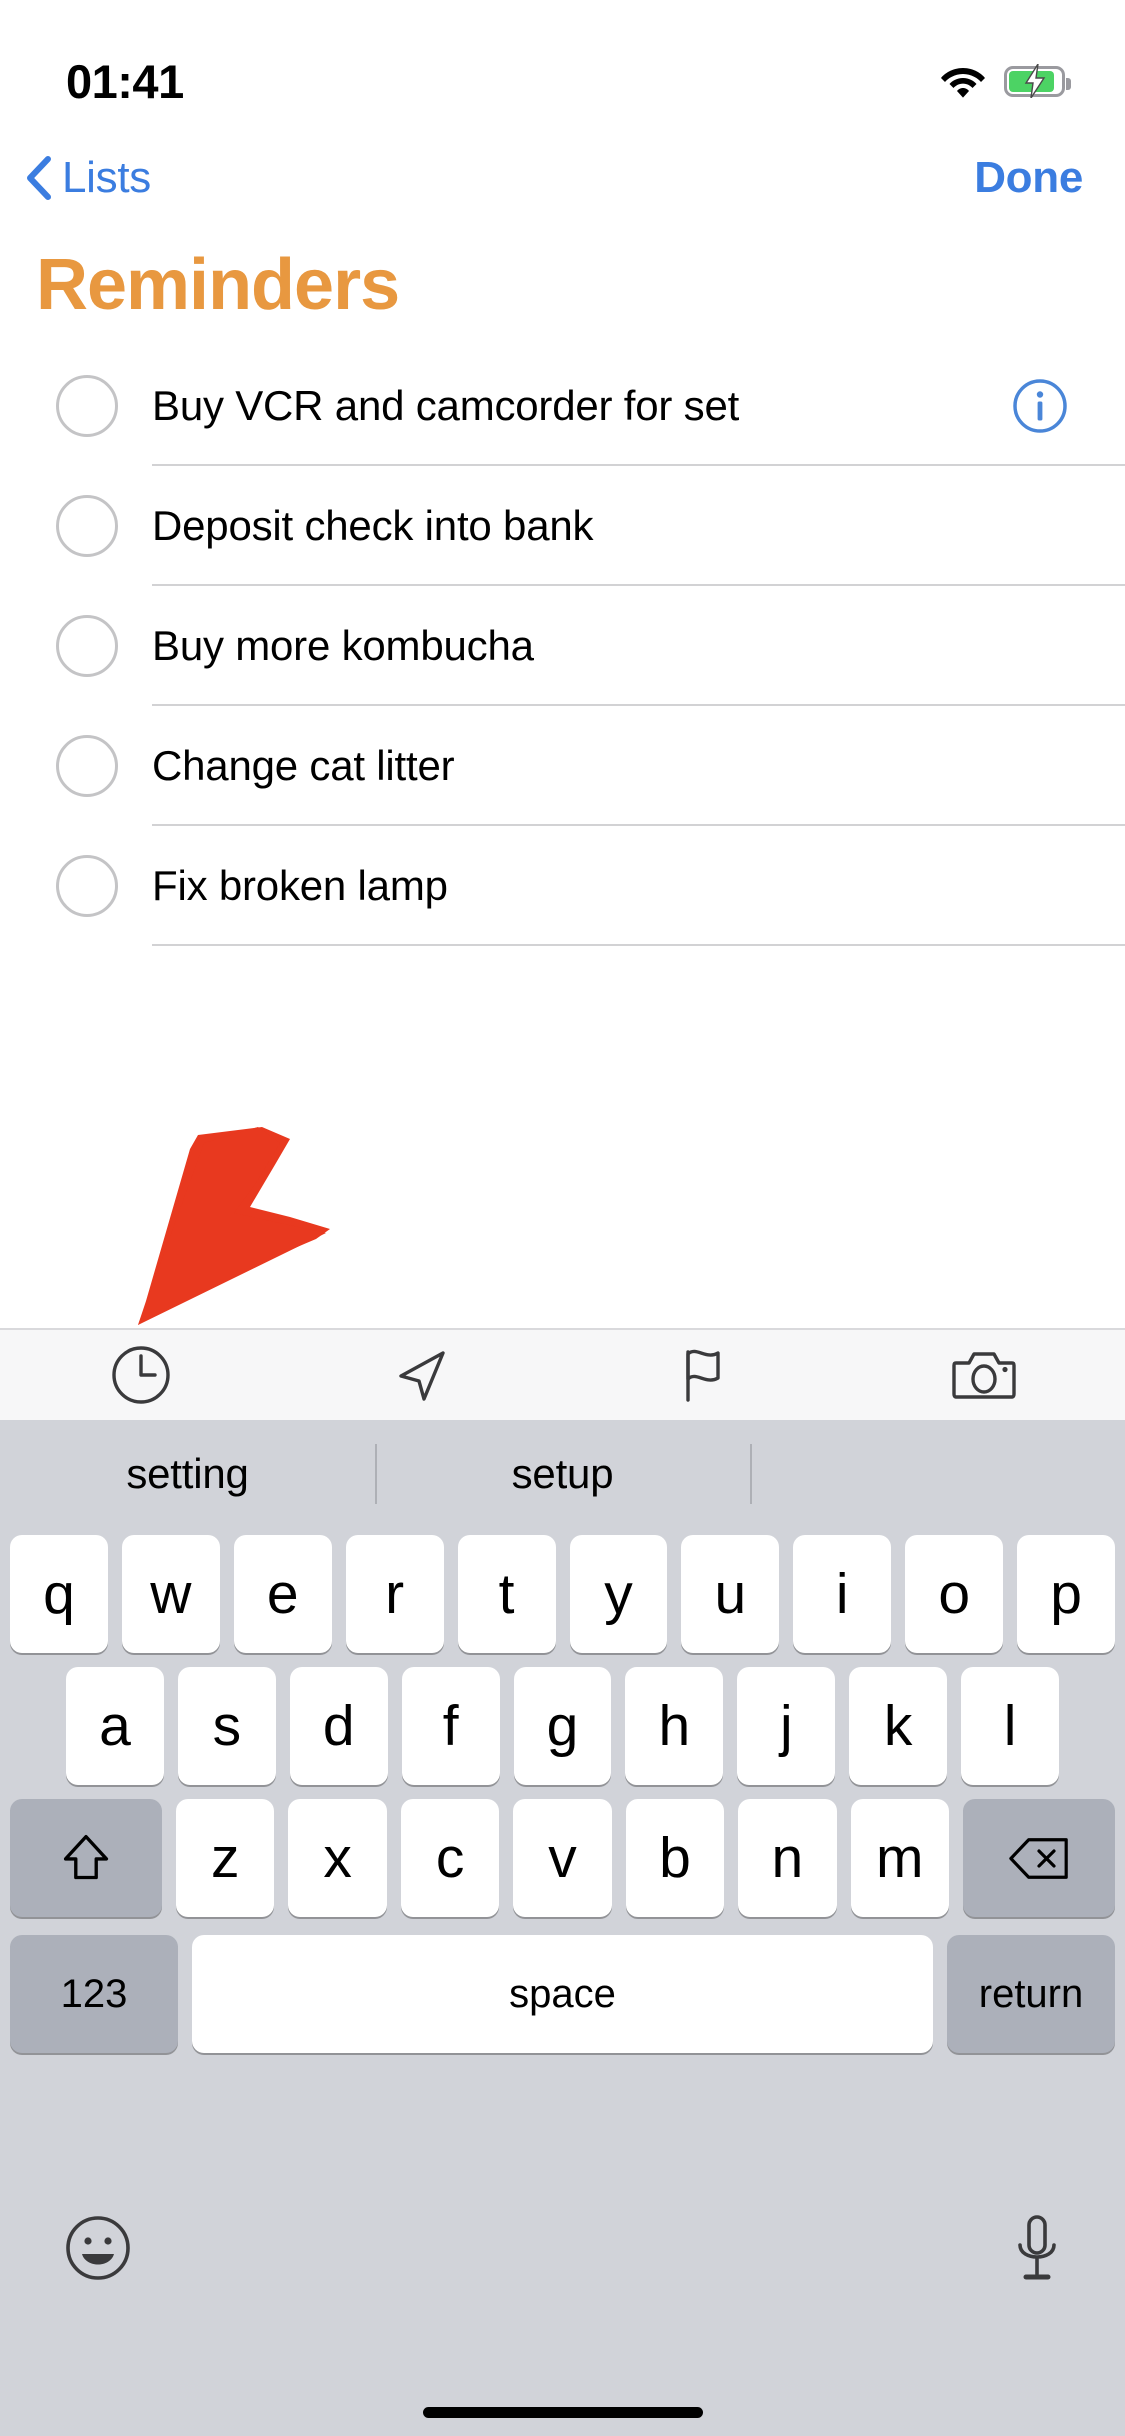 The width and height of the screenshot is (1125, 2436). I want to click on key-n: n, so click(787, 1858).